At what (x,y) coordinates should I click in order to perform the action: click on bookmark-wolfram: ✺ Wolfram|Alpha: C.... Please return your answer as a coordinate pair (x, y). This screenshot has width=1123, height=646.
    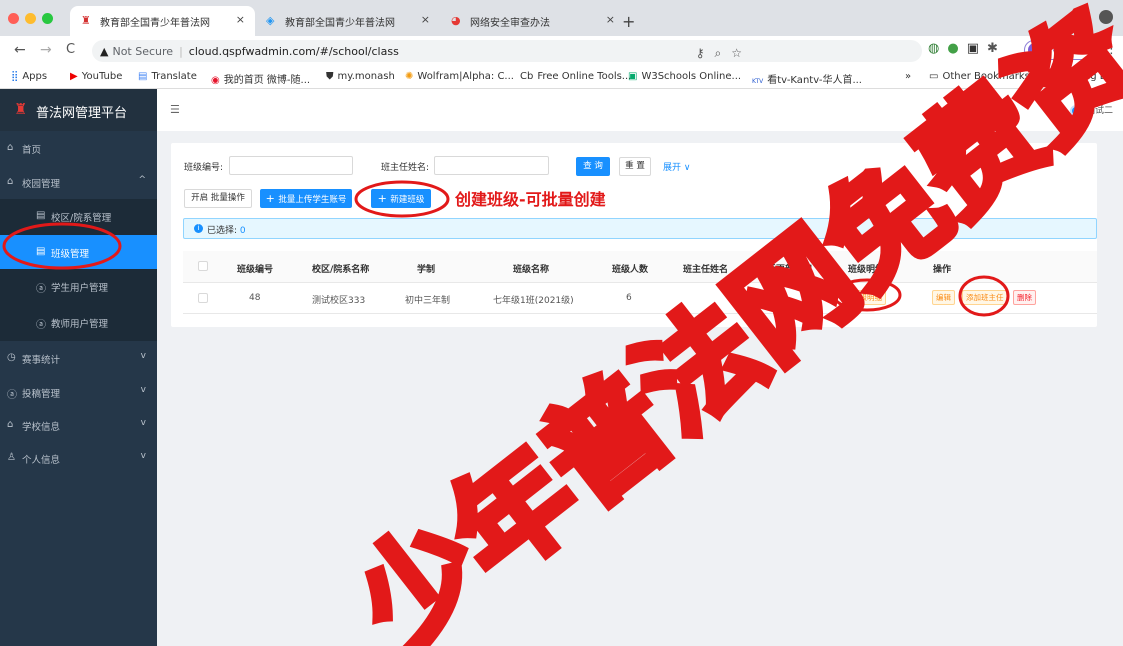
    Looking at the image, I should click on (459, 76).